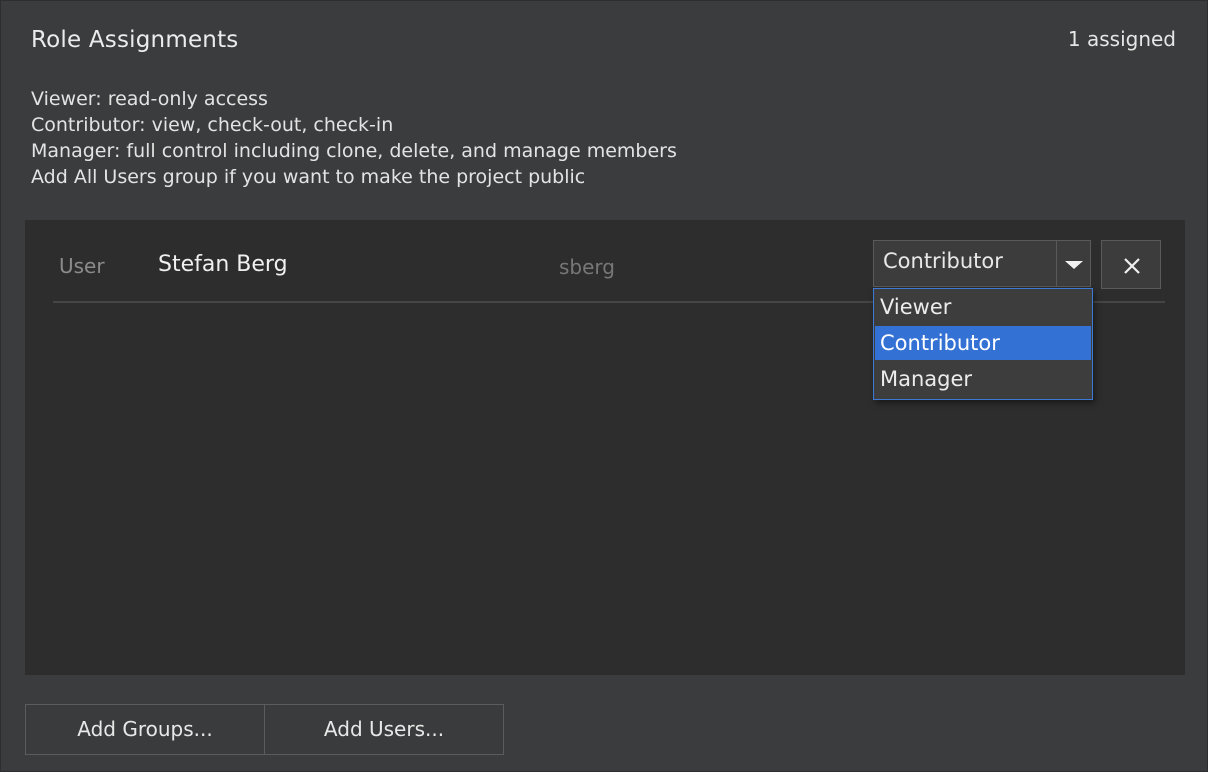 The height and width of the screenshot is (772, 1208). What do you see at coordinates (223, 264) in the screenshot?
I see `principal-name: Stefan Berg` at bounding box center [223, 264].